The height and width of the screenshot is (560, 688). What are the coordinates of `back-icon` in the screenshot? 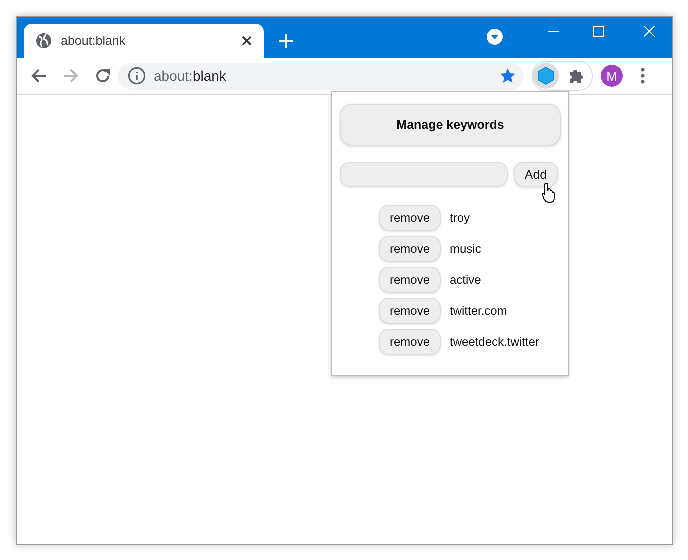 It's located at (39, 76).